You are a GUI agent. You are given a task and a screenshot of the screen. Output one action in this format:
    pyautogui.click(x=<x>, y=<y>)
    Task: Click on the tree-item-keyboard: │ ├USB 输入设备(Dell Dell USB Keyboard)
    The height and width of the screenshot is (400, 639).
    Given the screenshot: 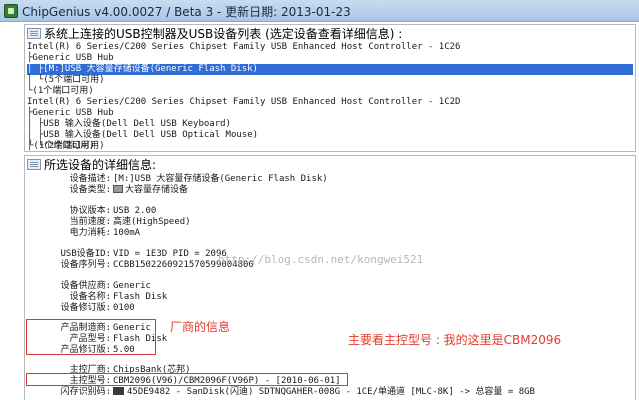 What is the action you would take?
    pyautogui.click(x=129, y=124)
    